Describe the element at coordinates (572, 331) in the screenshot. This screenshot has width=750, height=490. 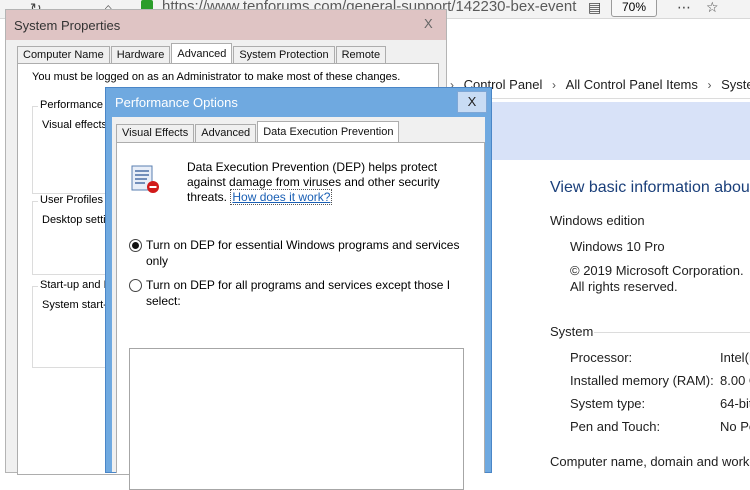
I see `system-section-label: System` at that location.